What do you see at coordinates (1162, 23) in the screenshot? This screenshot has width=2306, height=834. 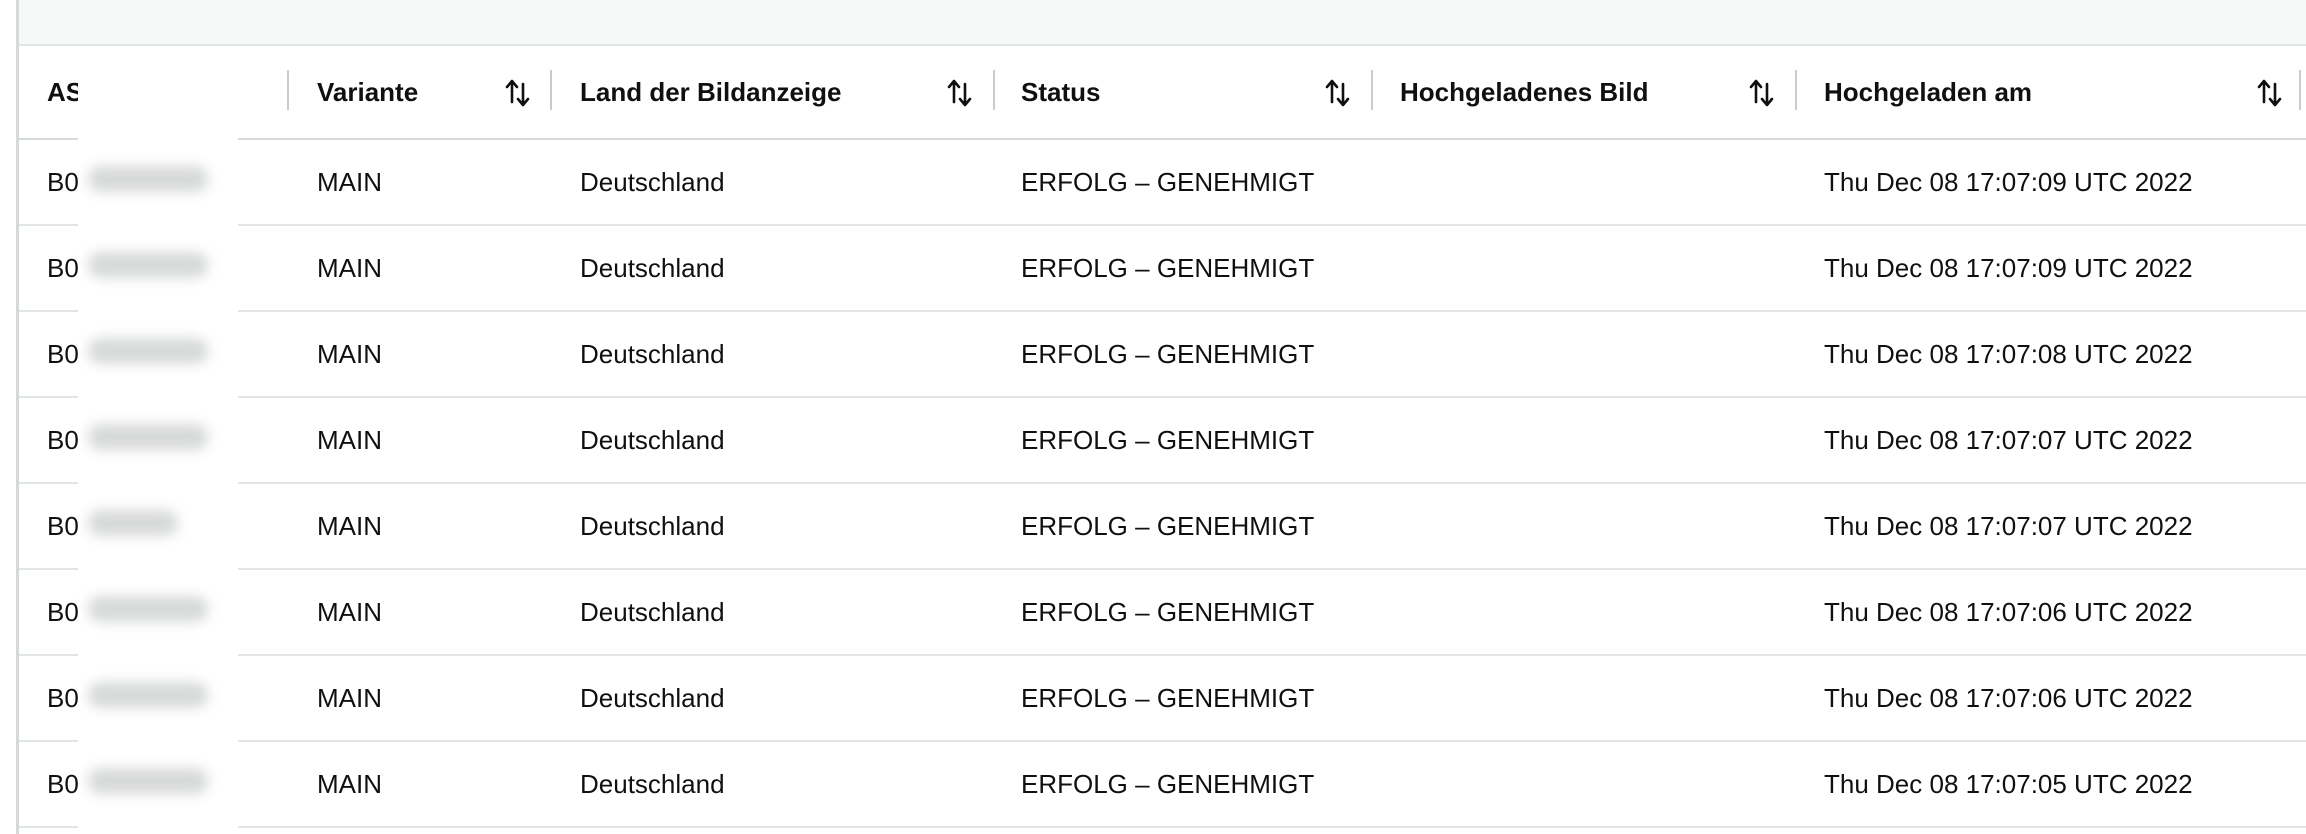 I see `toolbar-strip` at bounding box center [1162, 23].